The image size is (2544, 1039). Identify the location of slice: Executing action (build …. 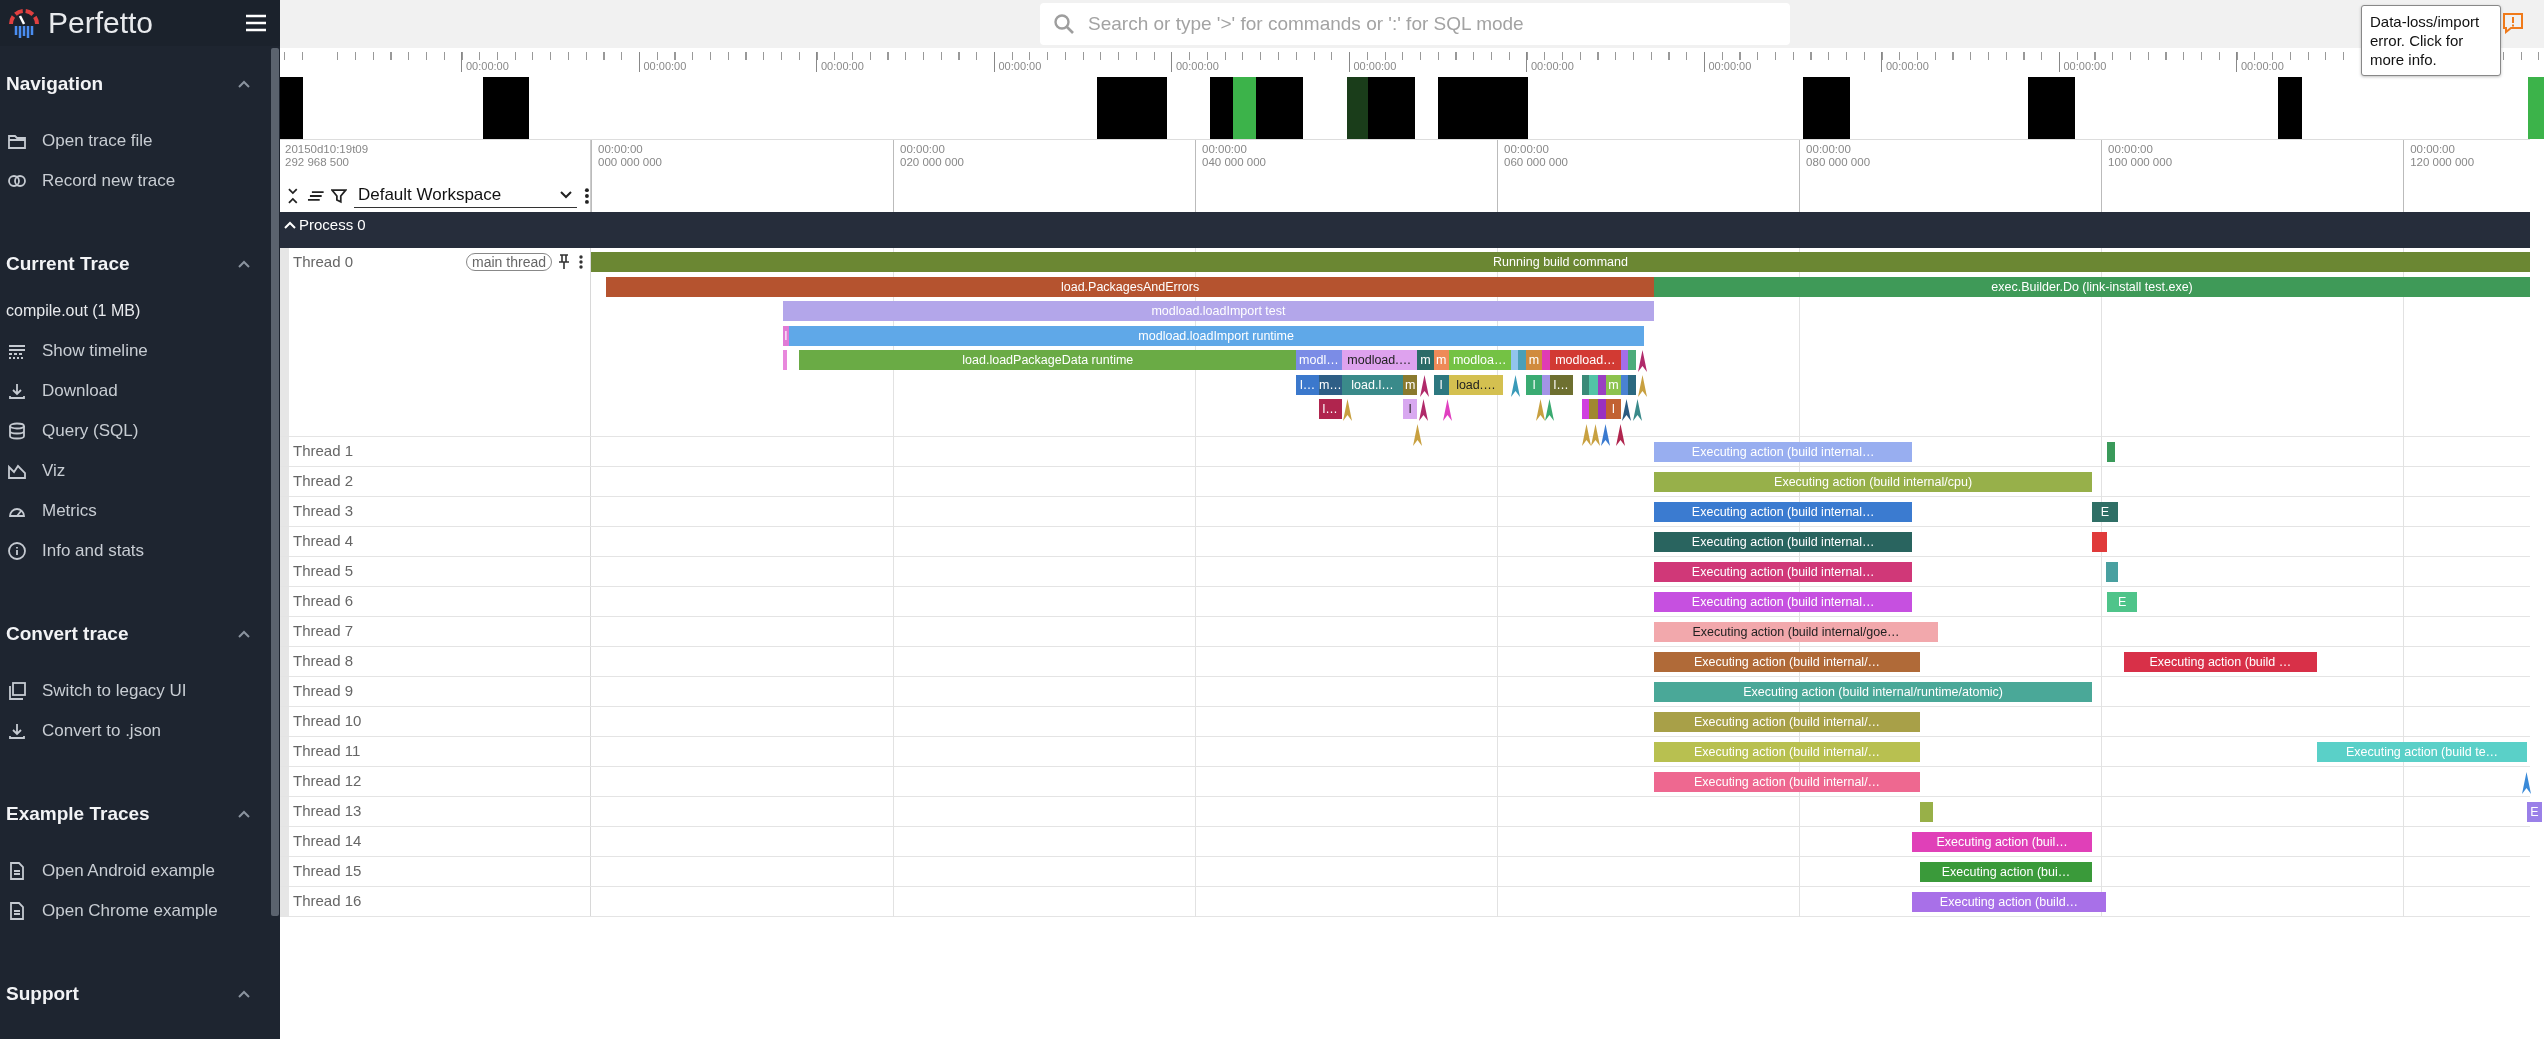
(2220, 662).